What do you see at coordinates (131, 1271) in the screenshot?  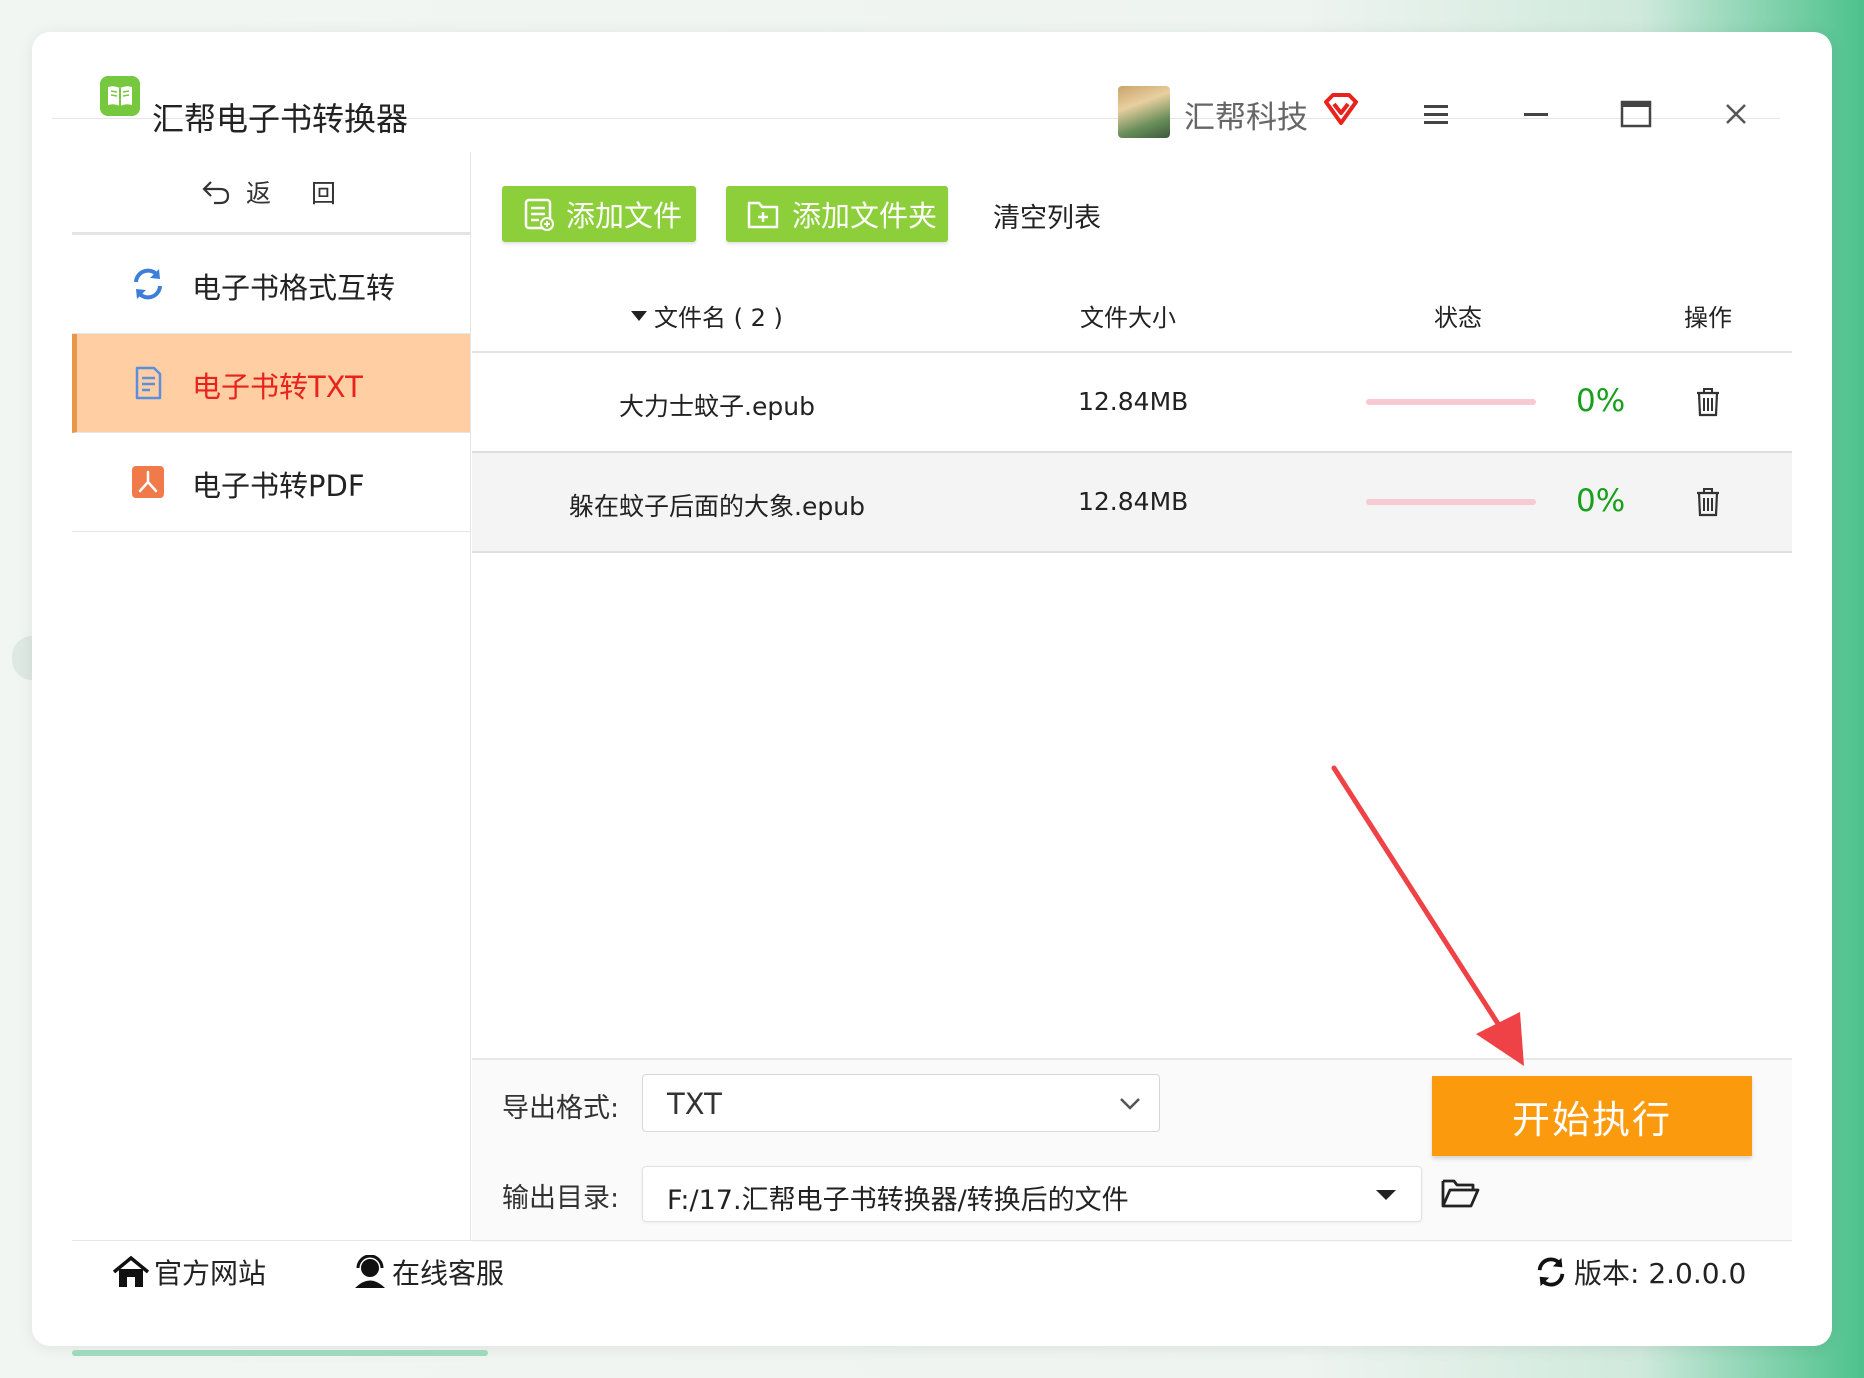 I see `home-icon` at bounding box center [131, 1271].